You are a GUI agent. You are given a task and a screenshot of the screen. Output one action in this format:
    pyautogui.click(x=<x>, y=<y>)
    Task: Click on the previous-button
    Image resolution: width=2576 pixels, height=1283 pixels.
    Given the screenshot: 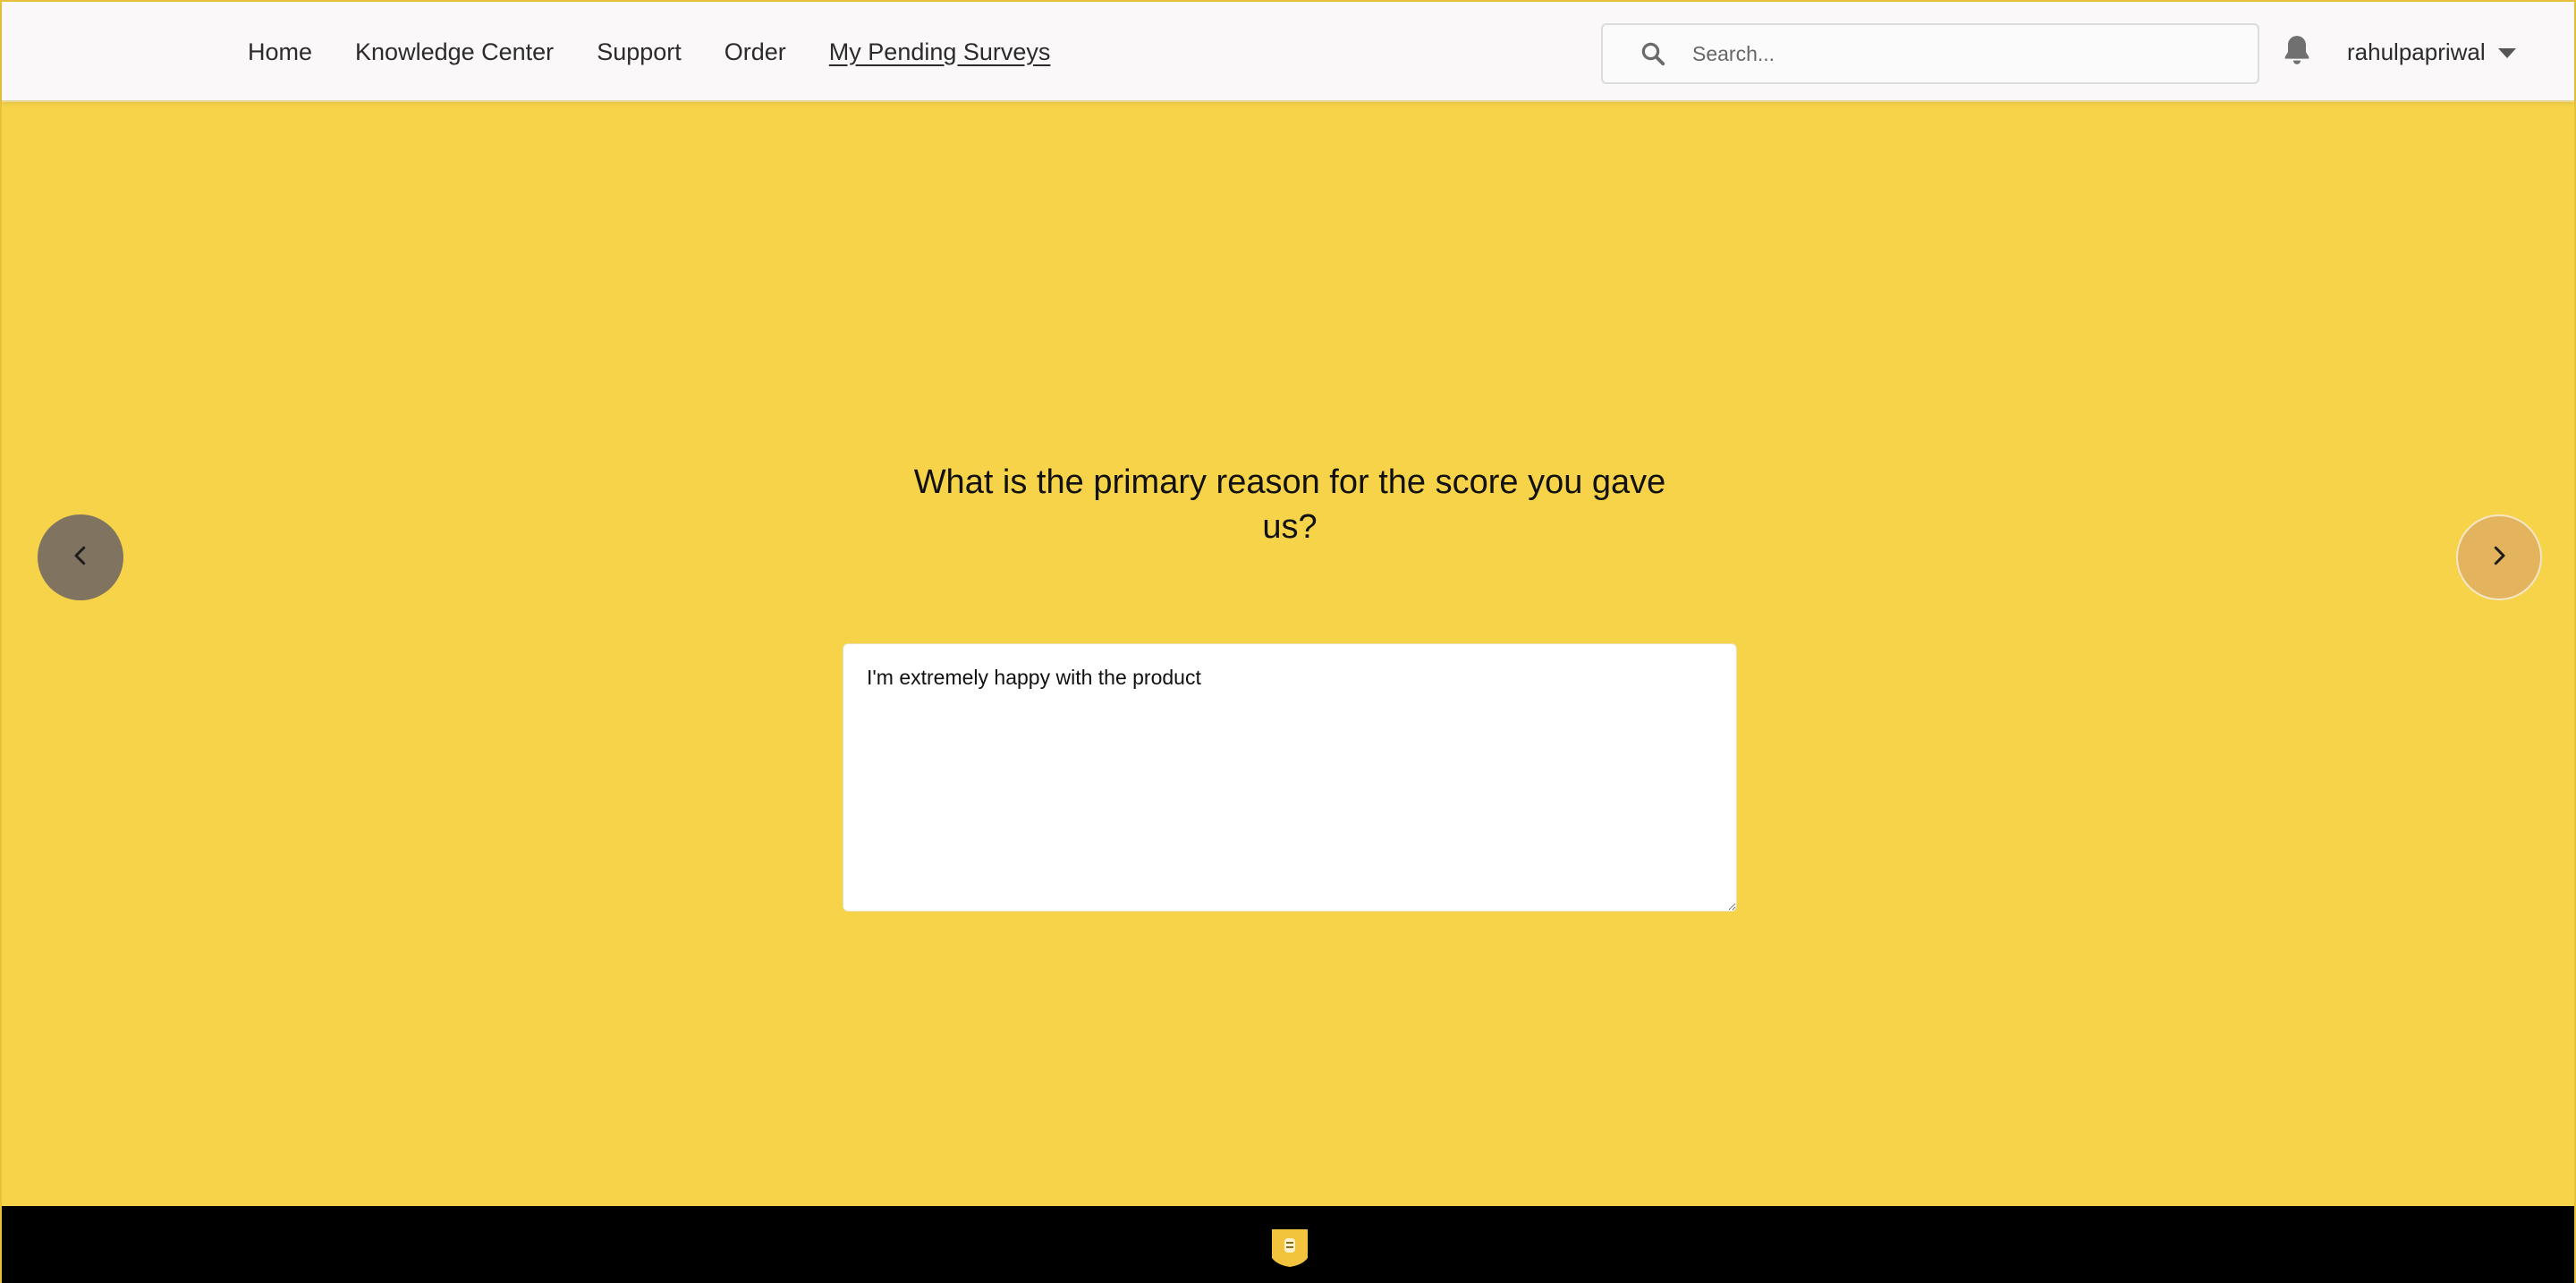 What is the action you would take?
    pyautogui.click(x=80, y=557)
    